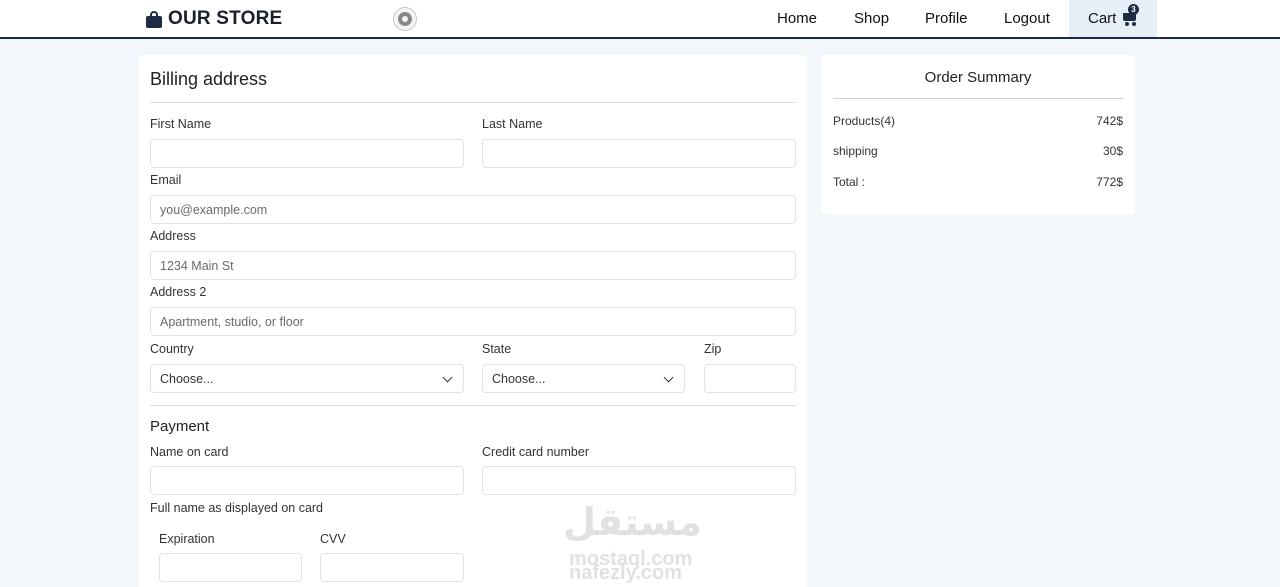  I want to click on address2-input, so click(473, 321).